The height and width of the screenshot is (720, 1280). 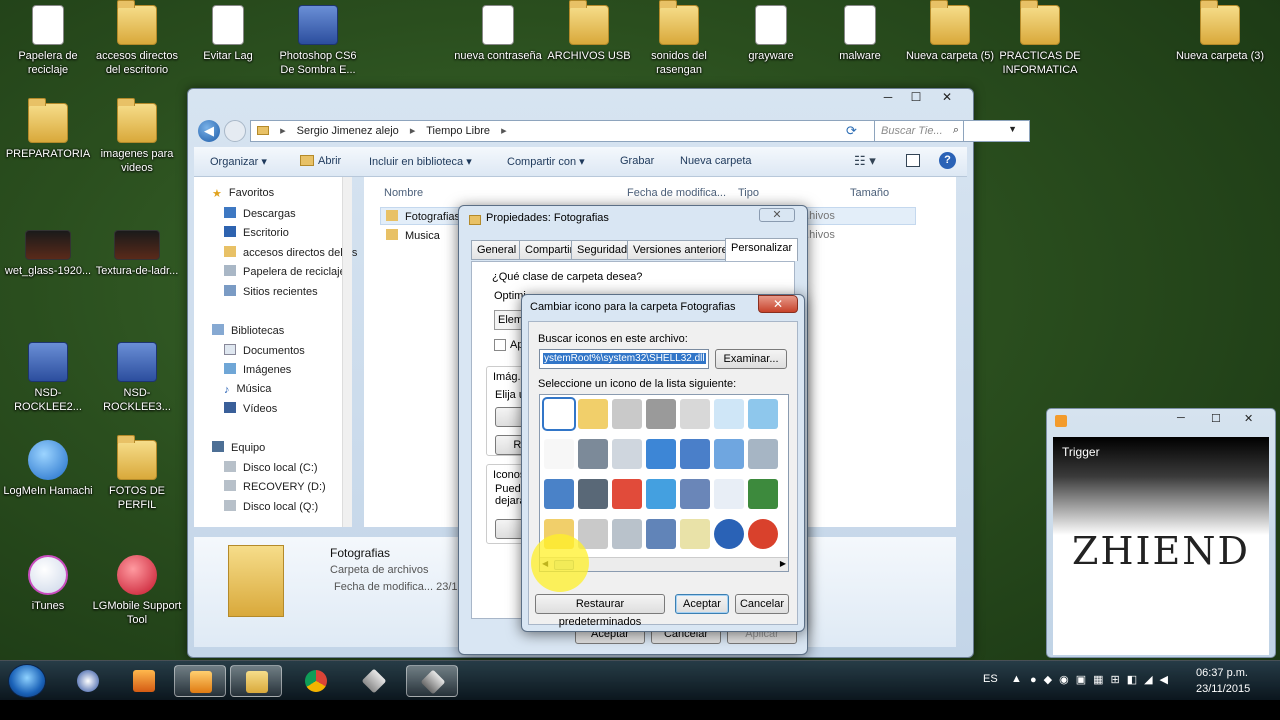 I want to click on nav-fav-item: Descargas, so click(x=260, y=213).